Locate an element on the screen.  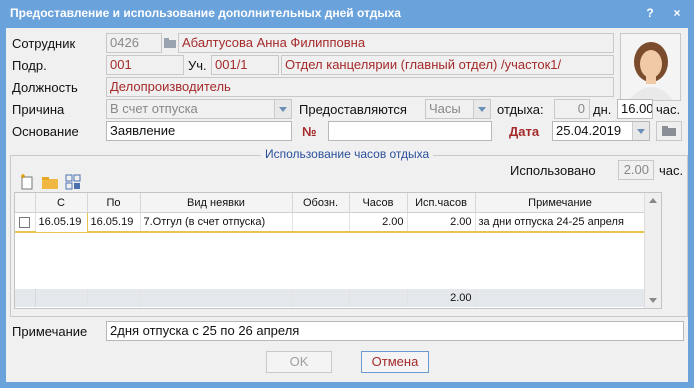
column-header-to: По is located at coordinates (114, 203).